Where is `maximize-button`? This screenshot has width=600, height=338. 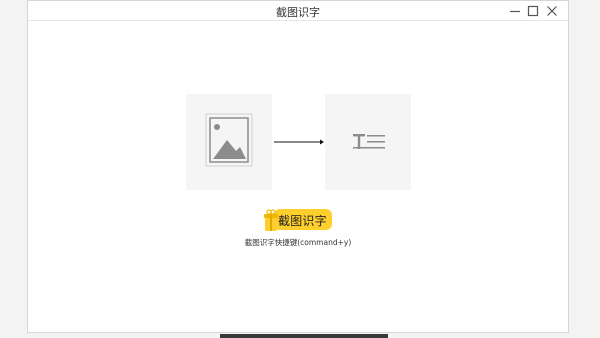 maximize-button is located at coordinates (533, 11).